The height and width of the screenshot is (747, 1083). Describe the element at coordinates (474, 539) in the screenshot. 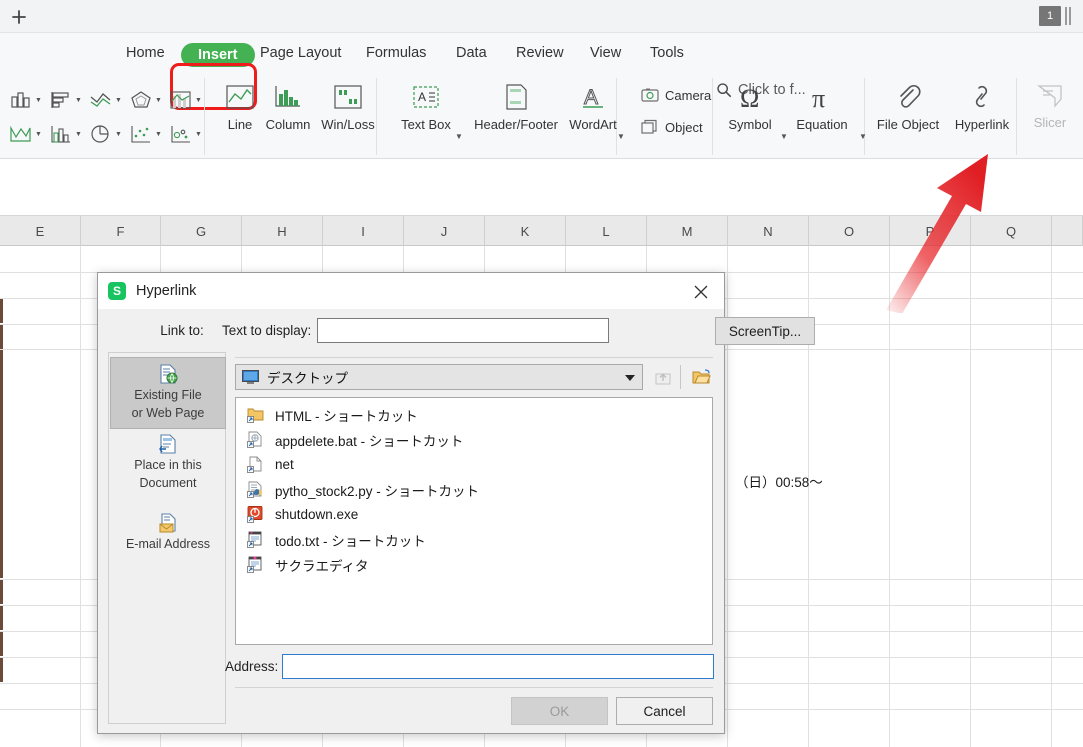

I see `list-item: todo.txt - ショートカット` at that location.